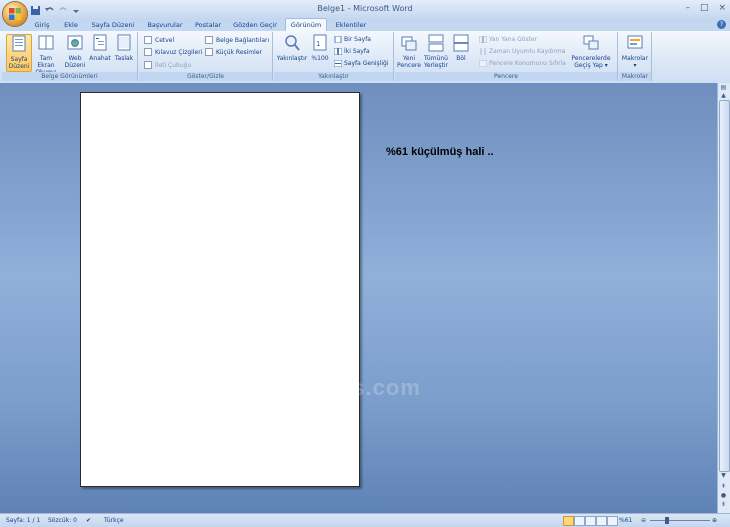  I want to click on scroll-down-icon: ▼, so click(723, 476).